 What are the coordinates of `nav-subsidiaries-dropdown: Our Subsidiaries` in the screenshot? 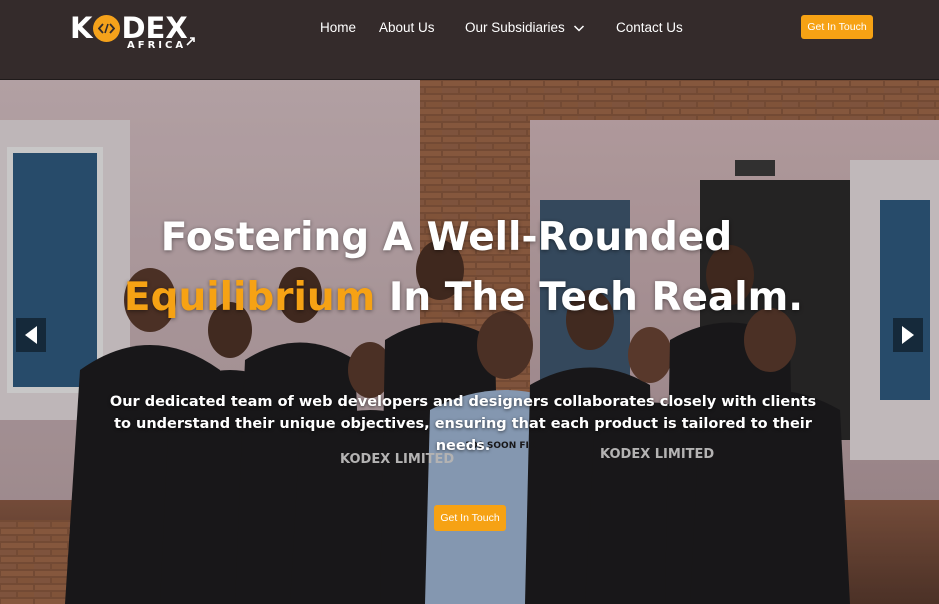 It's located at (525, 28).